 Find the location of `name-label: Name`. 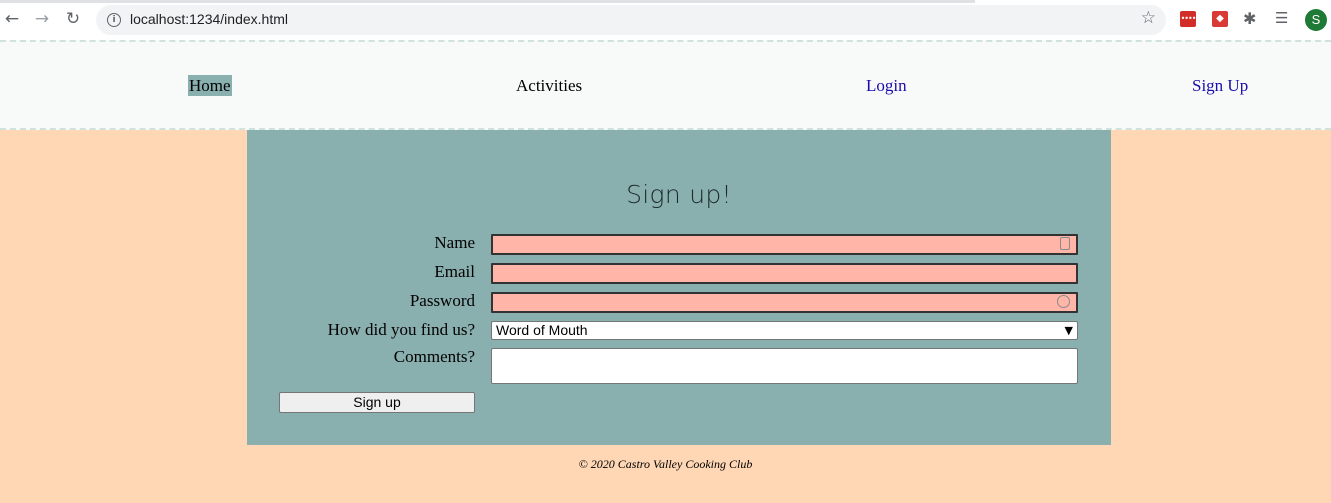

name-label: Name is located at coordinates (454, 242).